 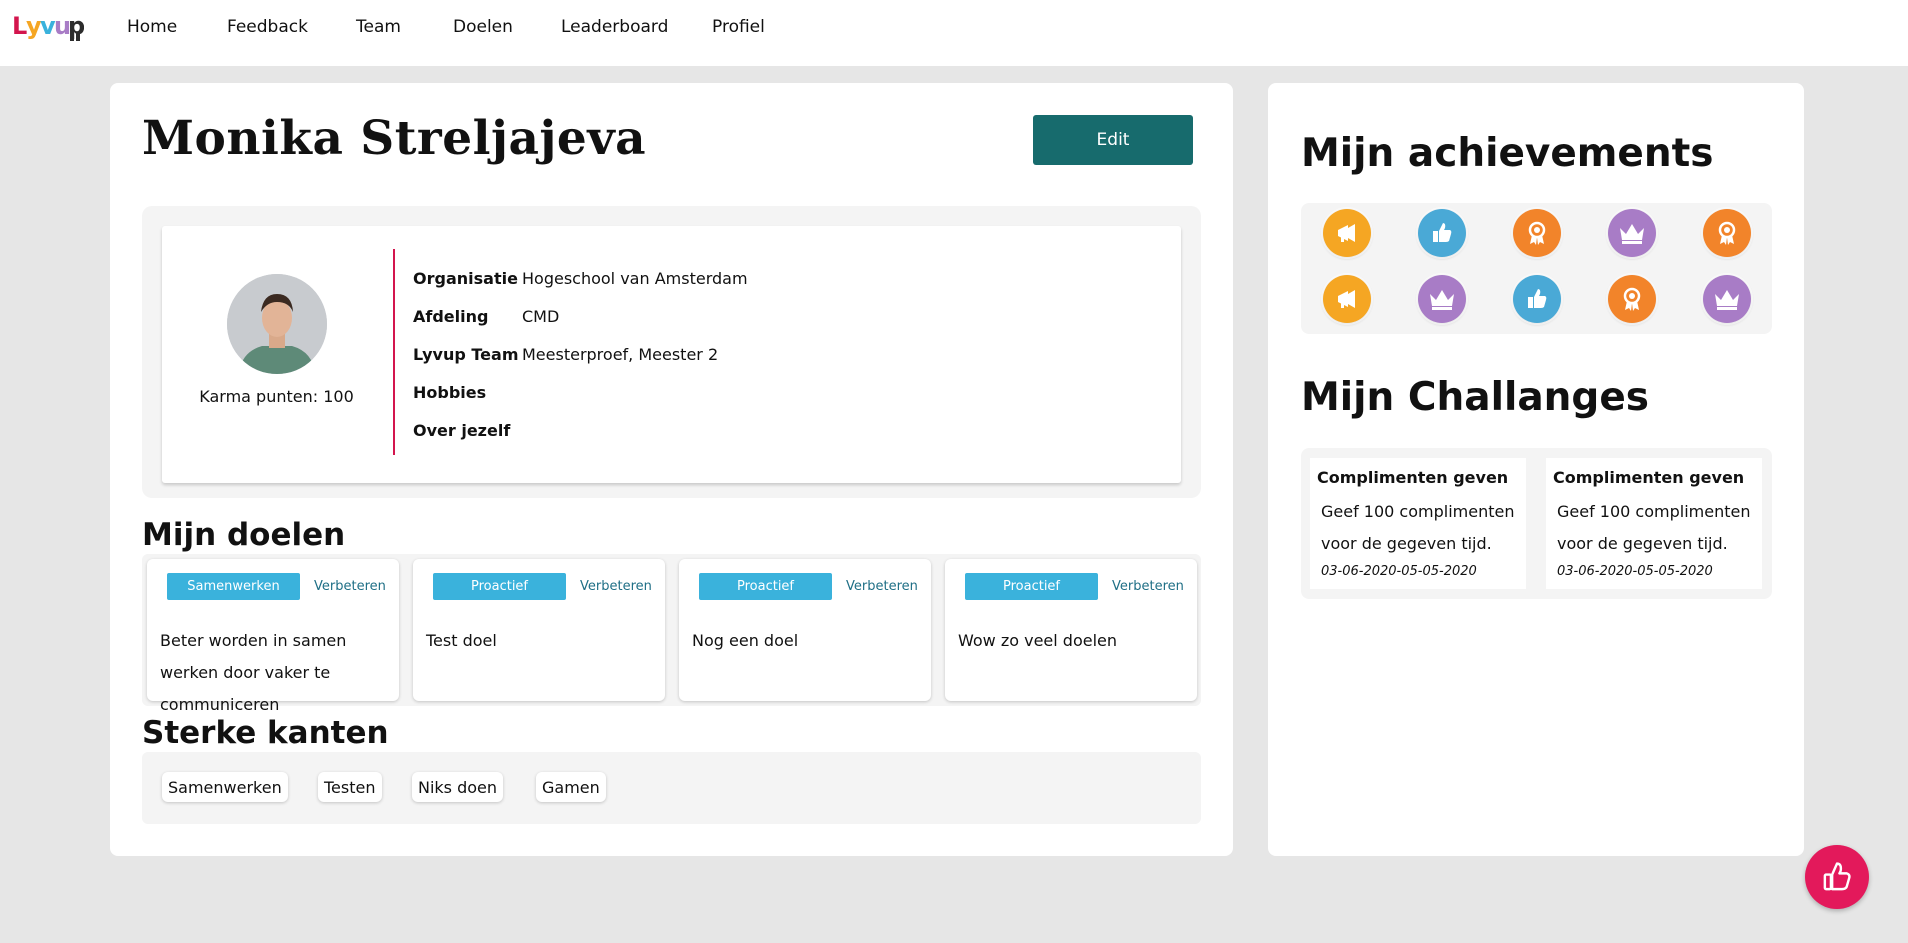 What do you see at coordinates (620, 354) in the screenshot?
I see `info-value: Meesterproef, Meester 2` at bounding box center [620, 354].